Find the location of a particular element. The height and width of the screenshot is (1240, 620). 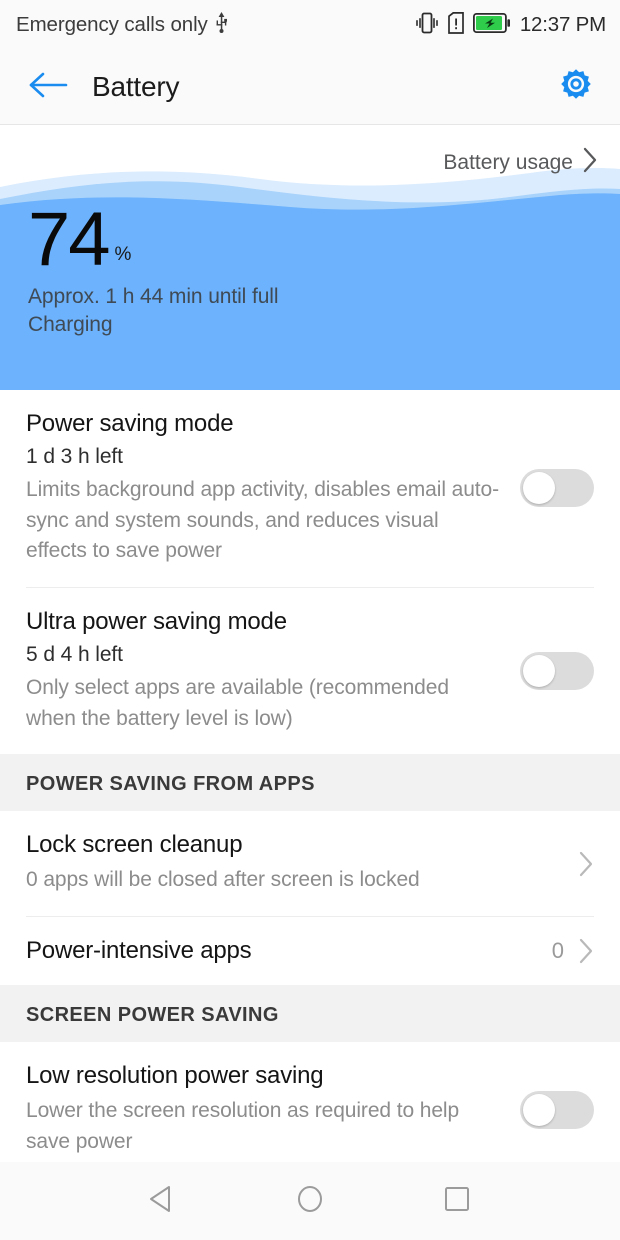

action-bar: Battery is located at coordinates (310, 87).